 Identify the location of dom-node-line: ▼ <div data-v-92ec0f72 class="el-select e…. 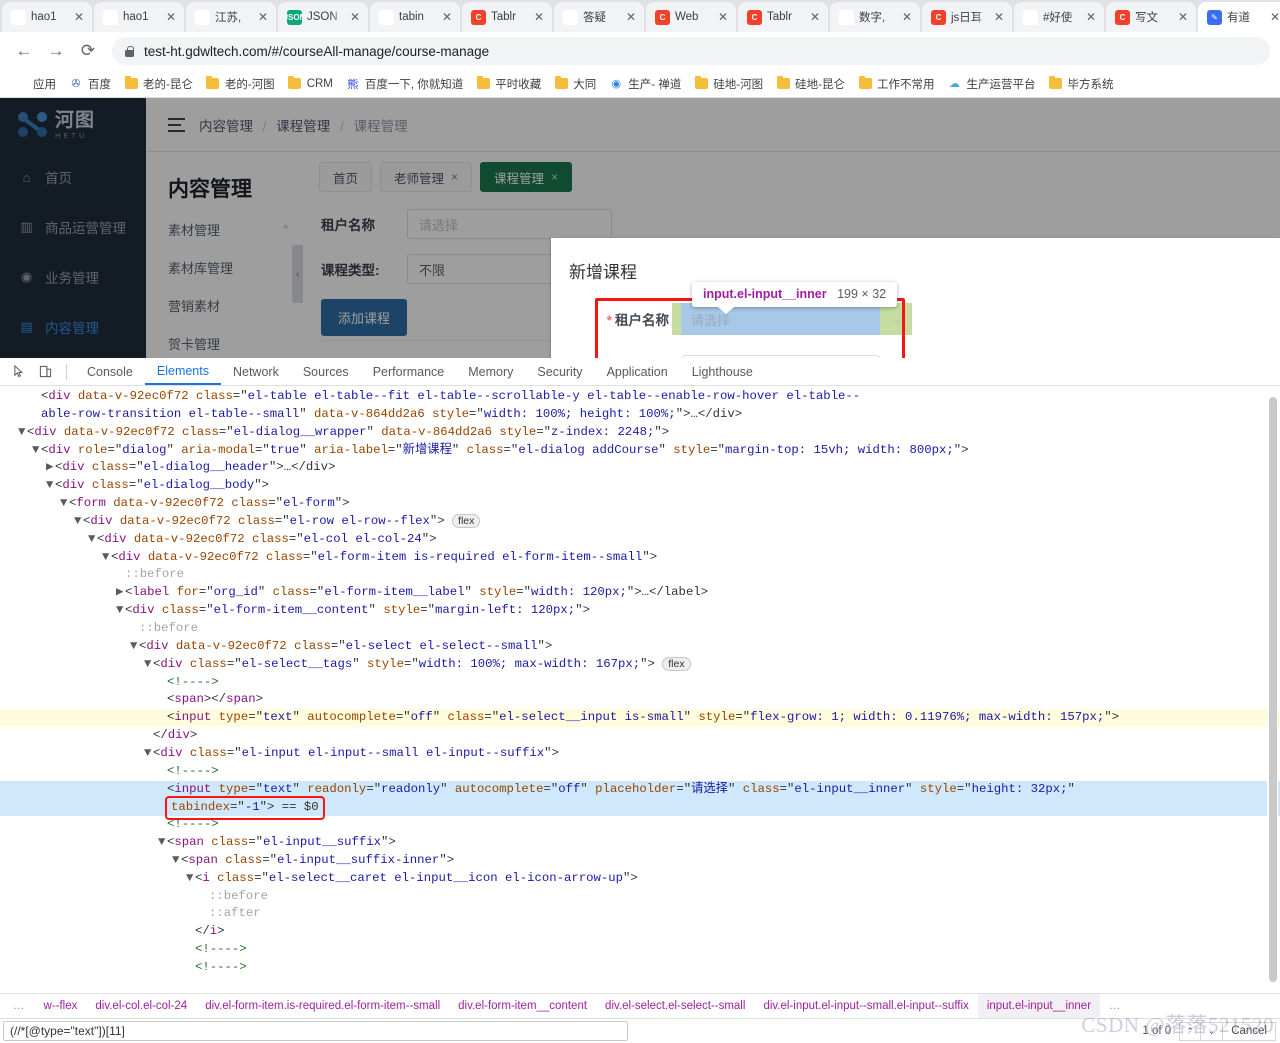
(640, 647).